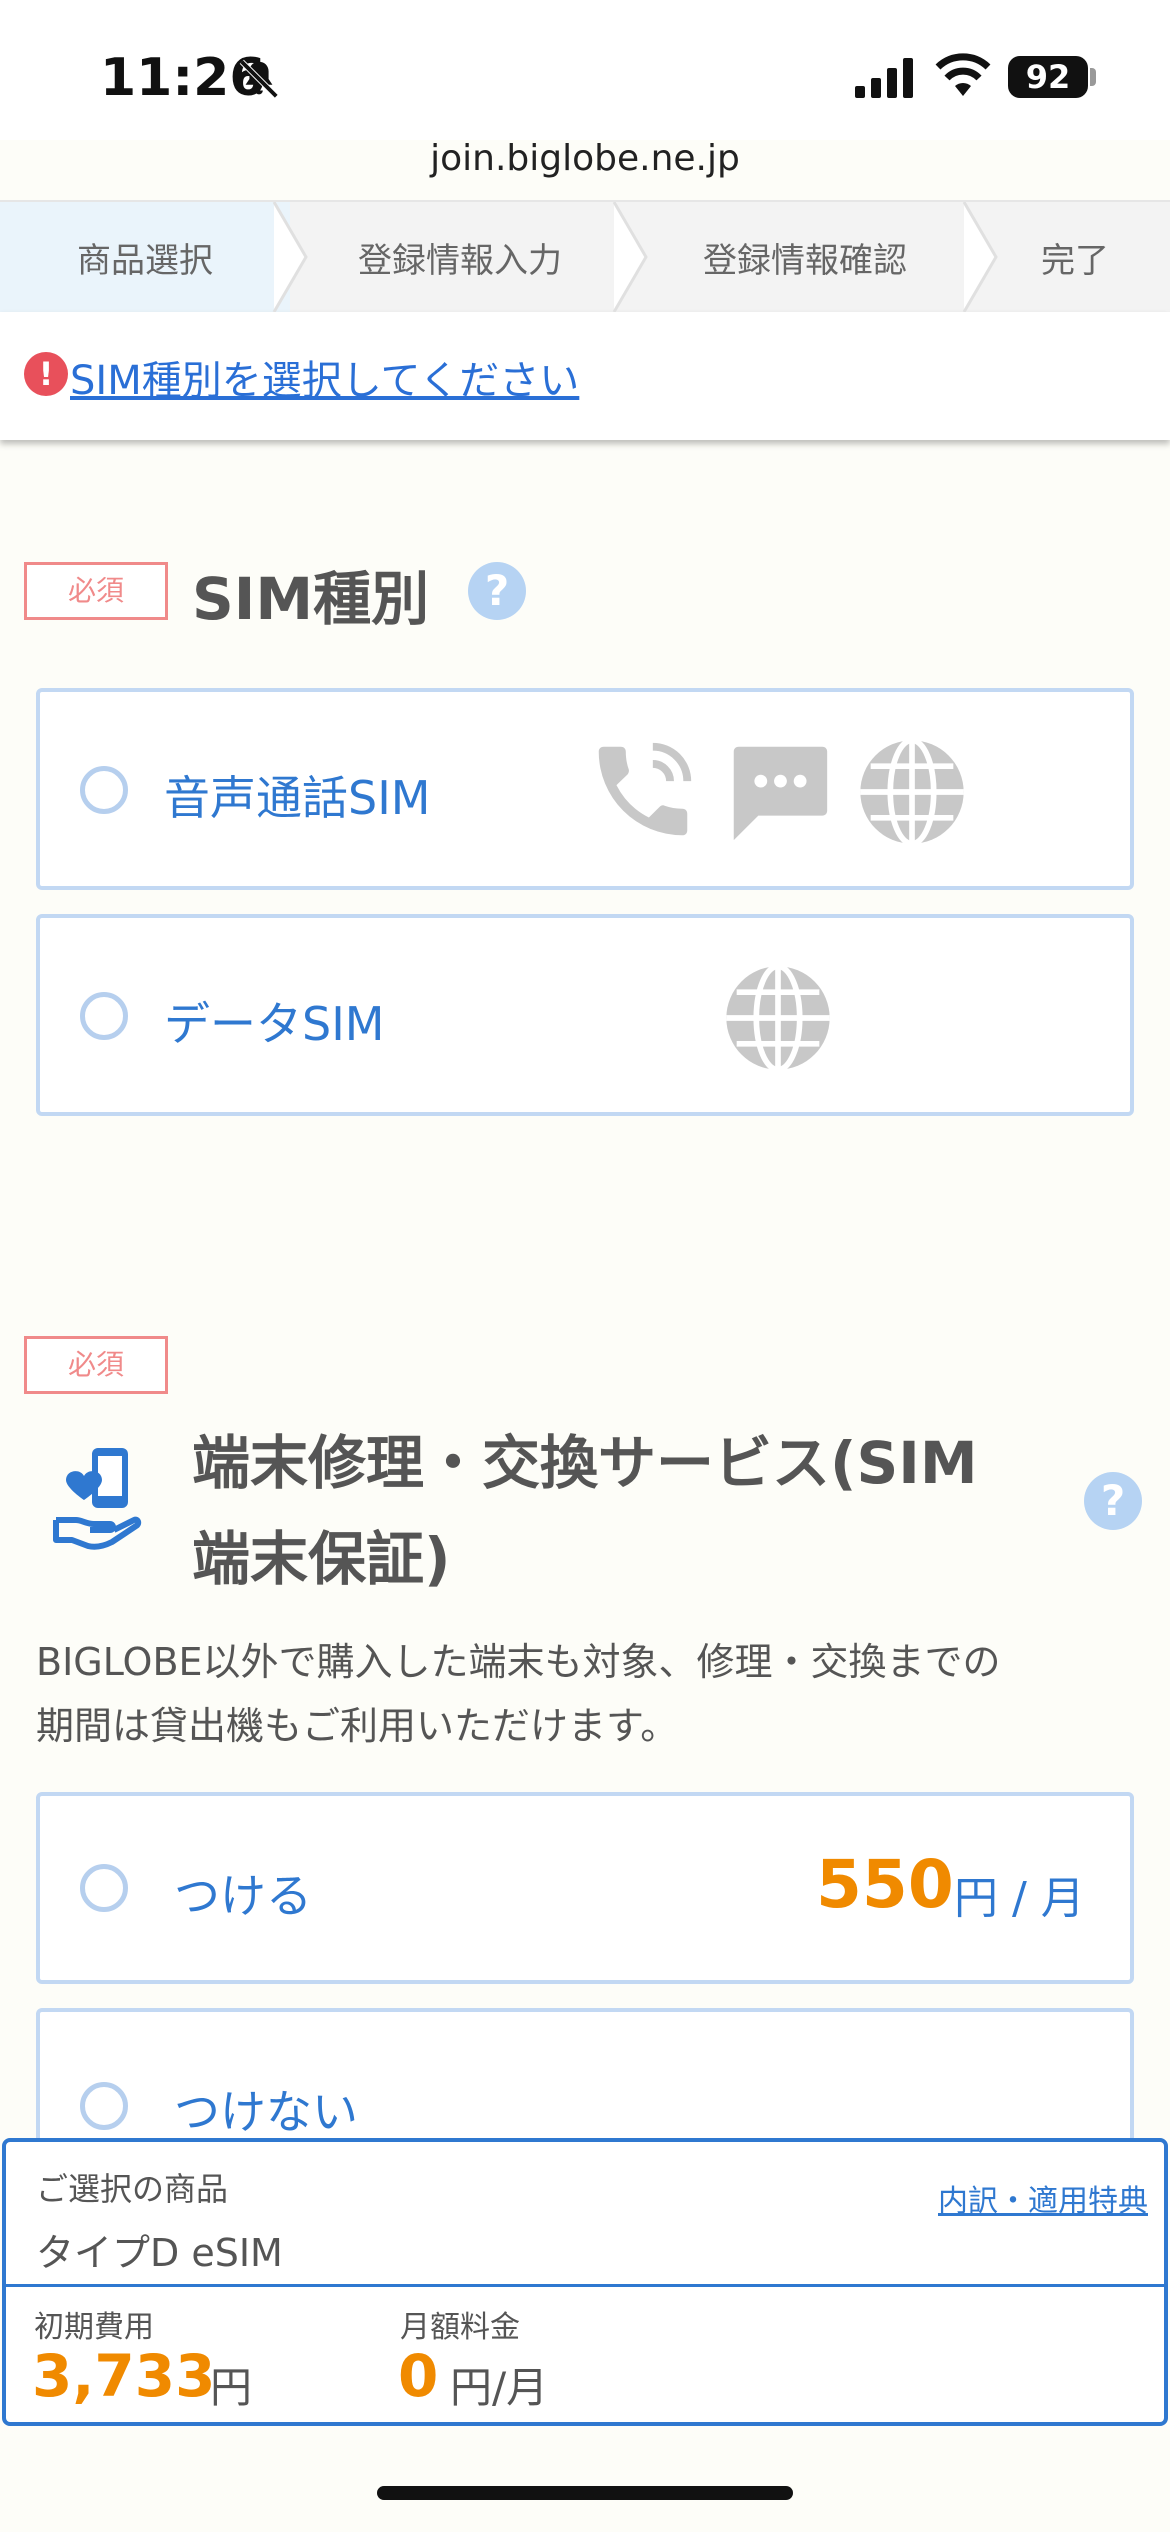  I want to click on home-indicator, so click(585, 2493).